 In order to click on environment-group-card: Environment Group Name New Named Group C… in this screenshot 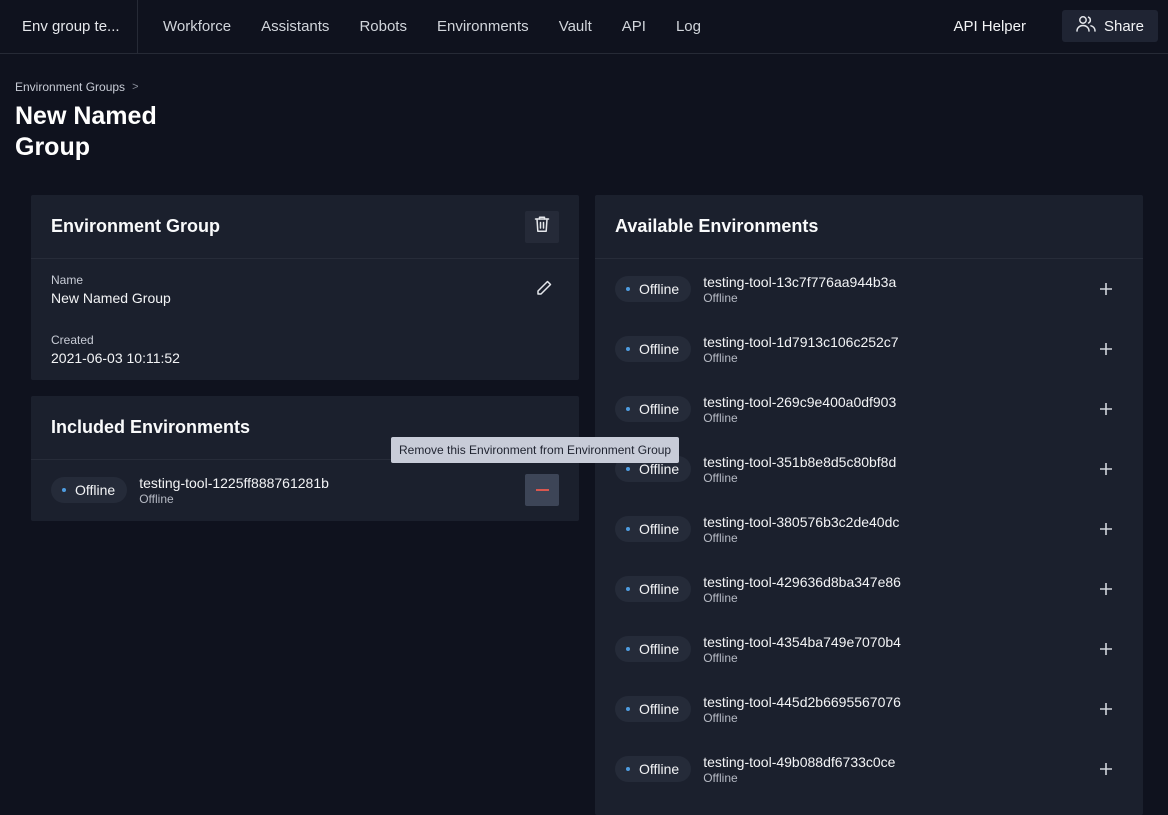, I will do `click(305, 287)`.